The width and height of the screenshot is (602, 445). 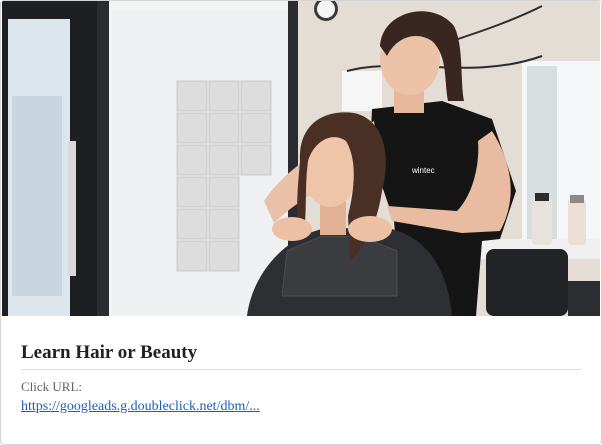 I want to click on click-url-label: Click URL:, so click(x=52, y=386).